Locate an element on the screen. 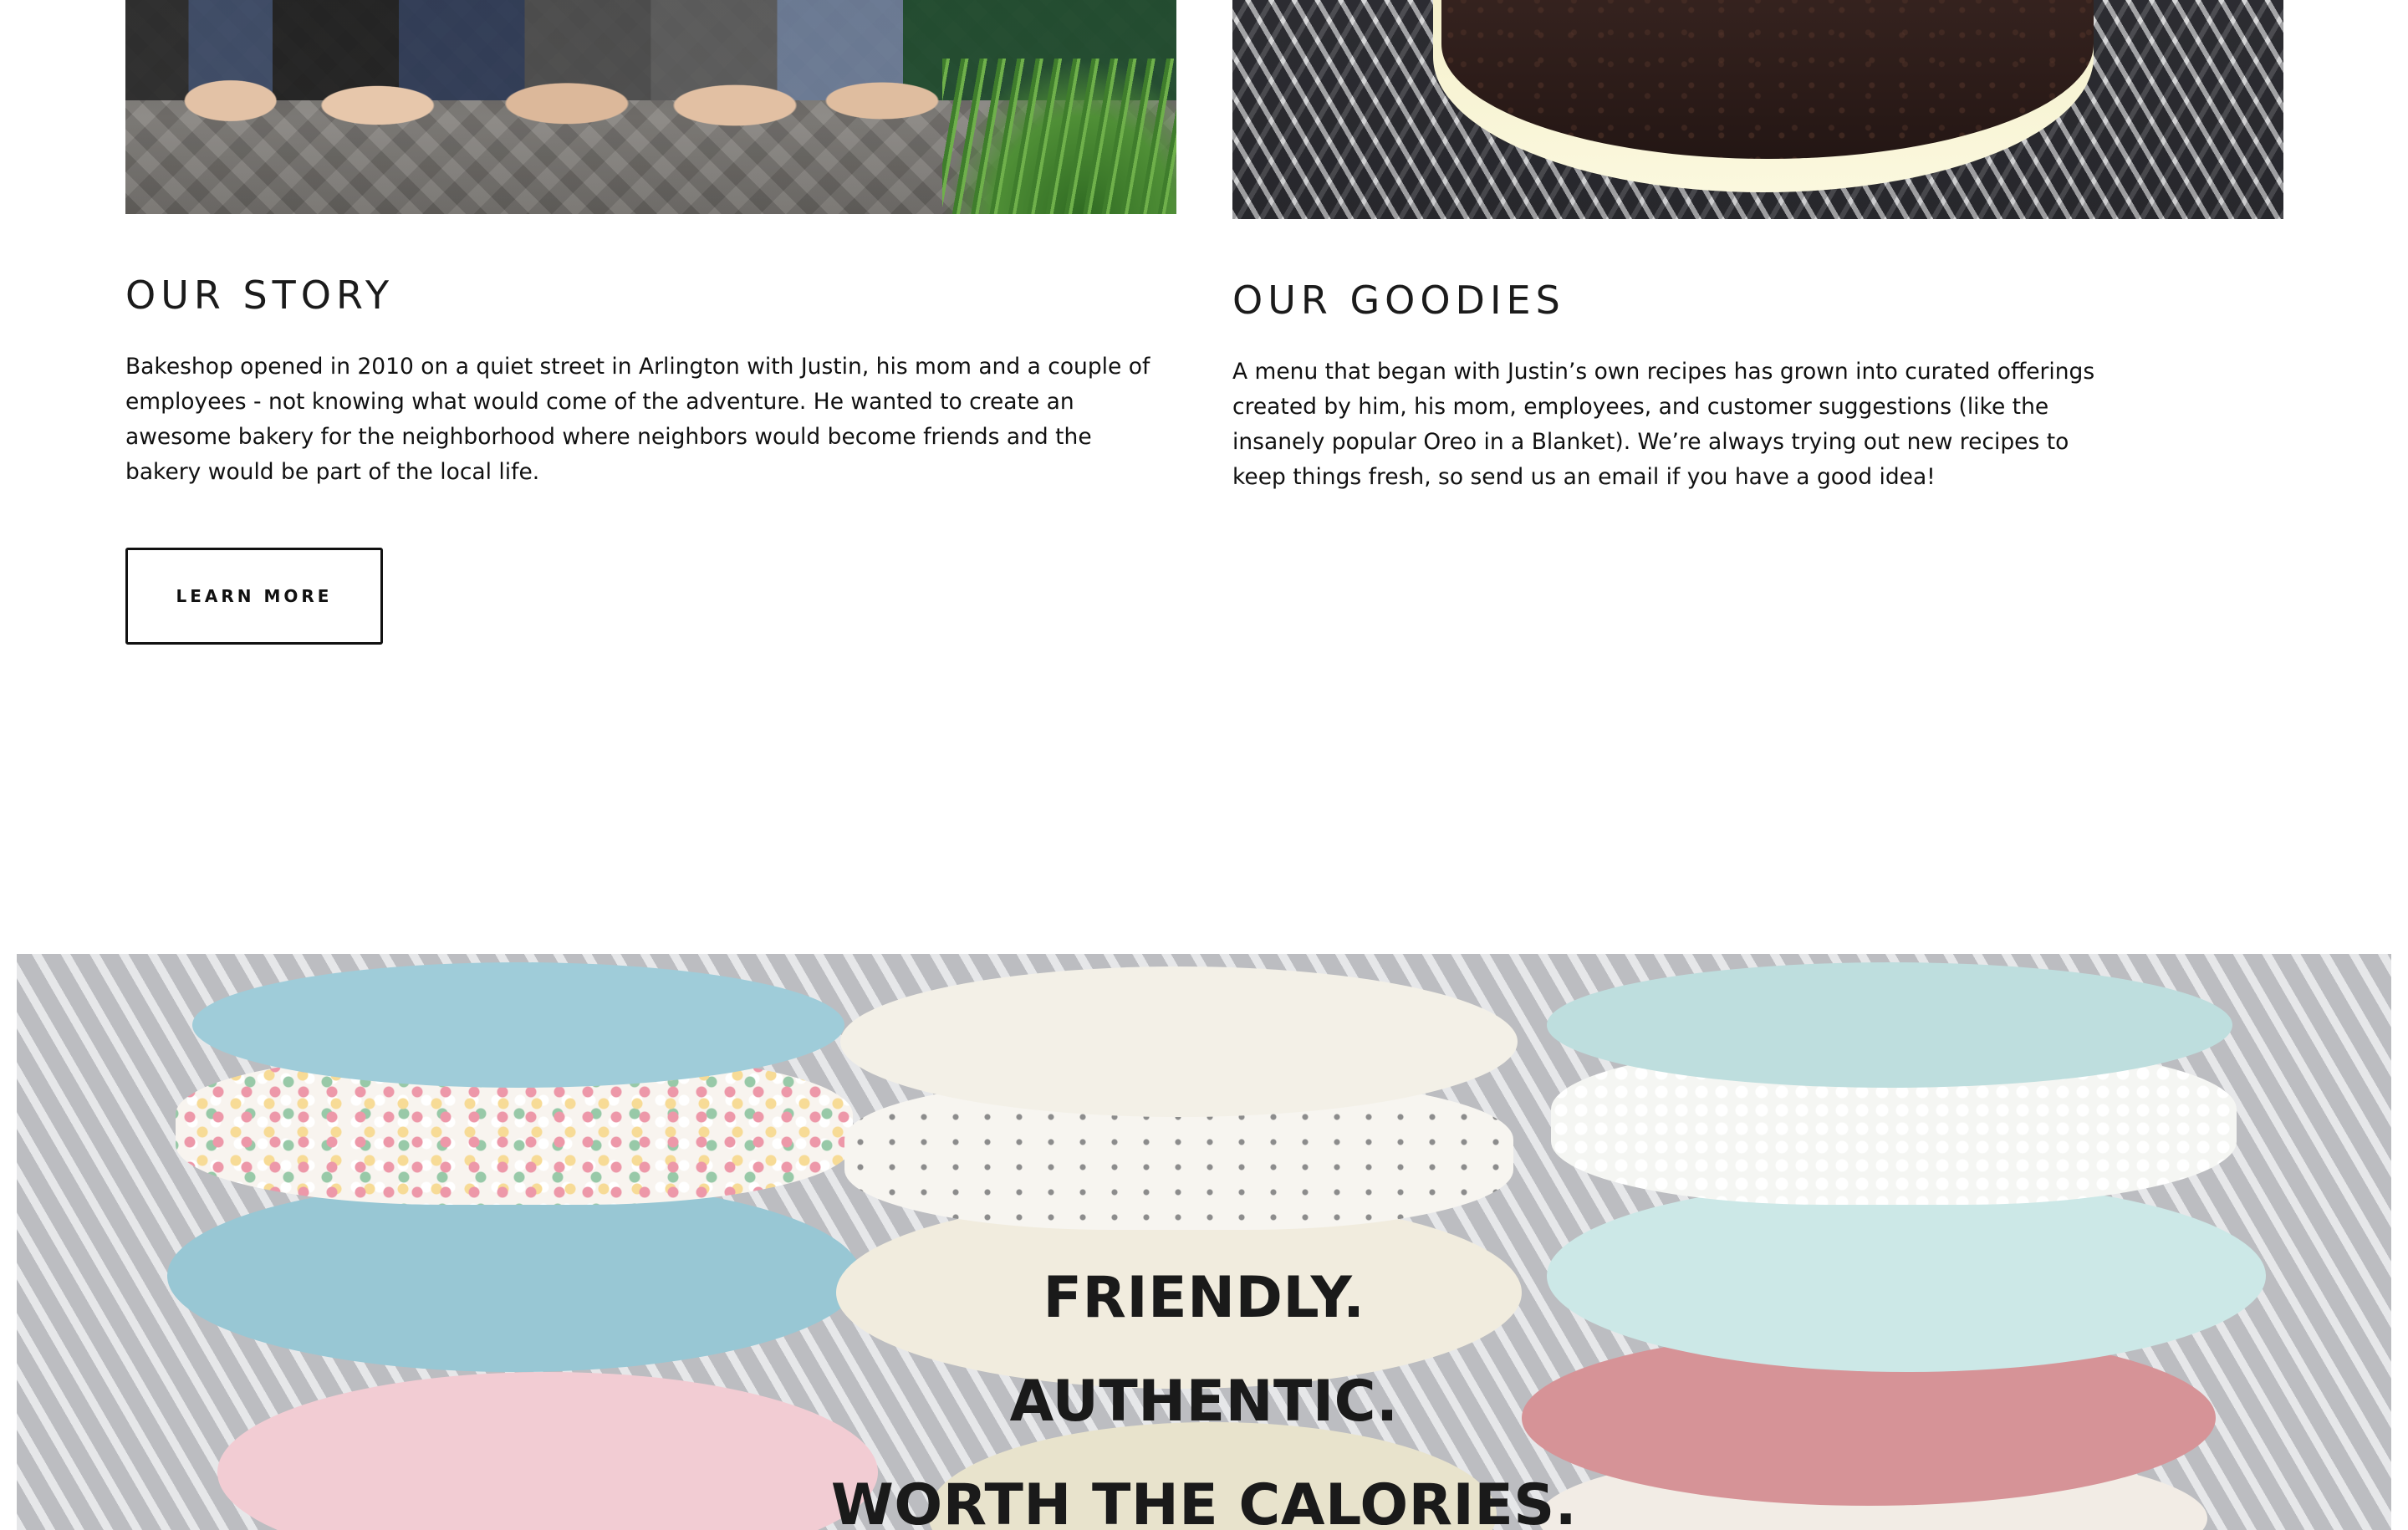 Image resolution: width=2408 pixels, height=1530 pixels. tagline-worth-the-calories: WORTH THE CALORIES. is located at coordinates (1204, 1501).